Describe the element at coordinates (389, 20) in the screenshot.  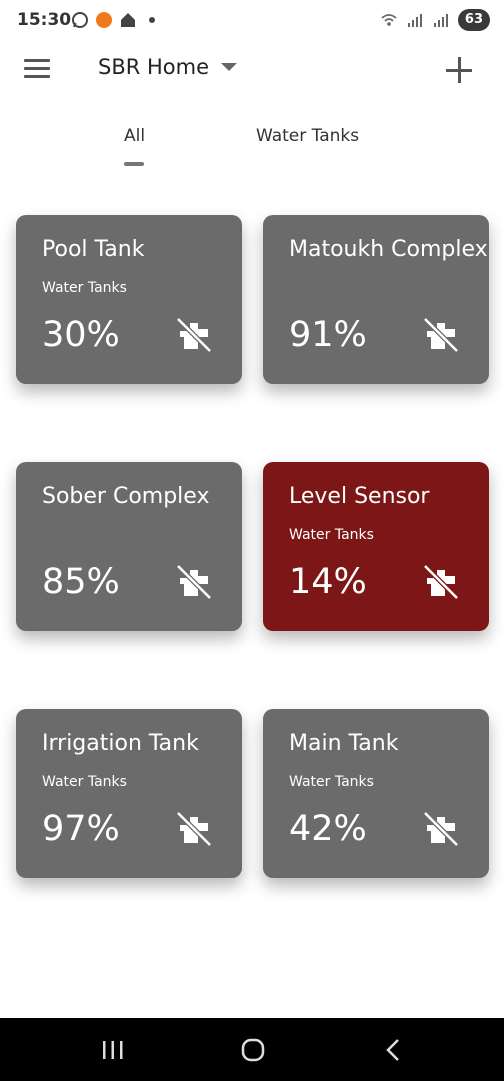
I see `wifi-icon` at that location.